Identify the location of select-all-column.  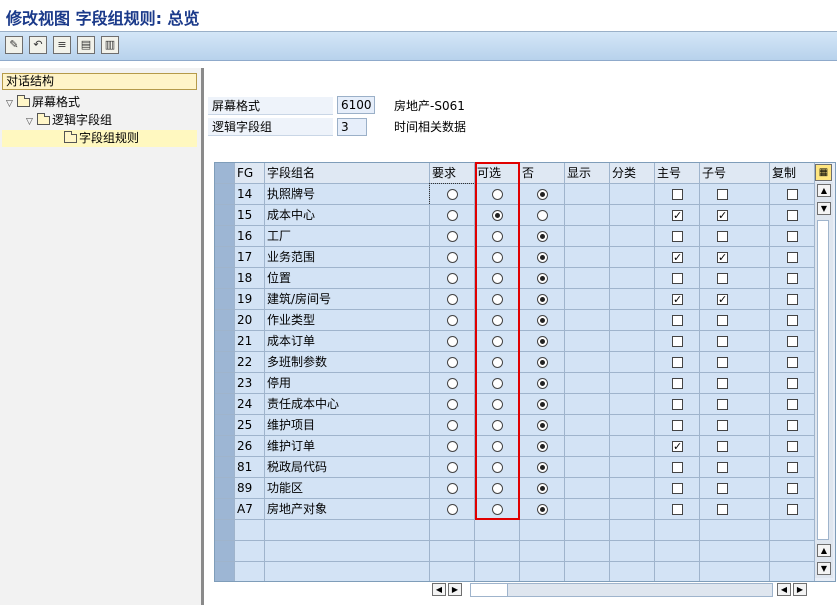
(225, 173).